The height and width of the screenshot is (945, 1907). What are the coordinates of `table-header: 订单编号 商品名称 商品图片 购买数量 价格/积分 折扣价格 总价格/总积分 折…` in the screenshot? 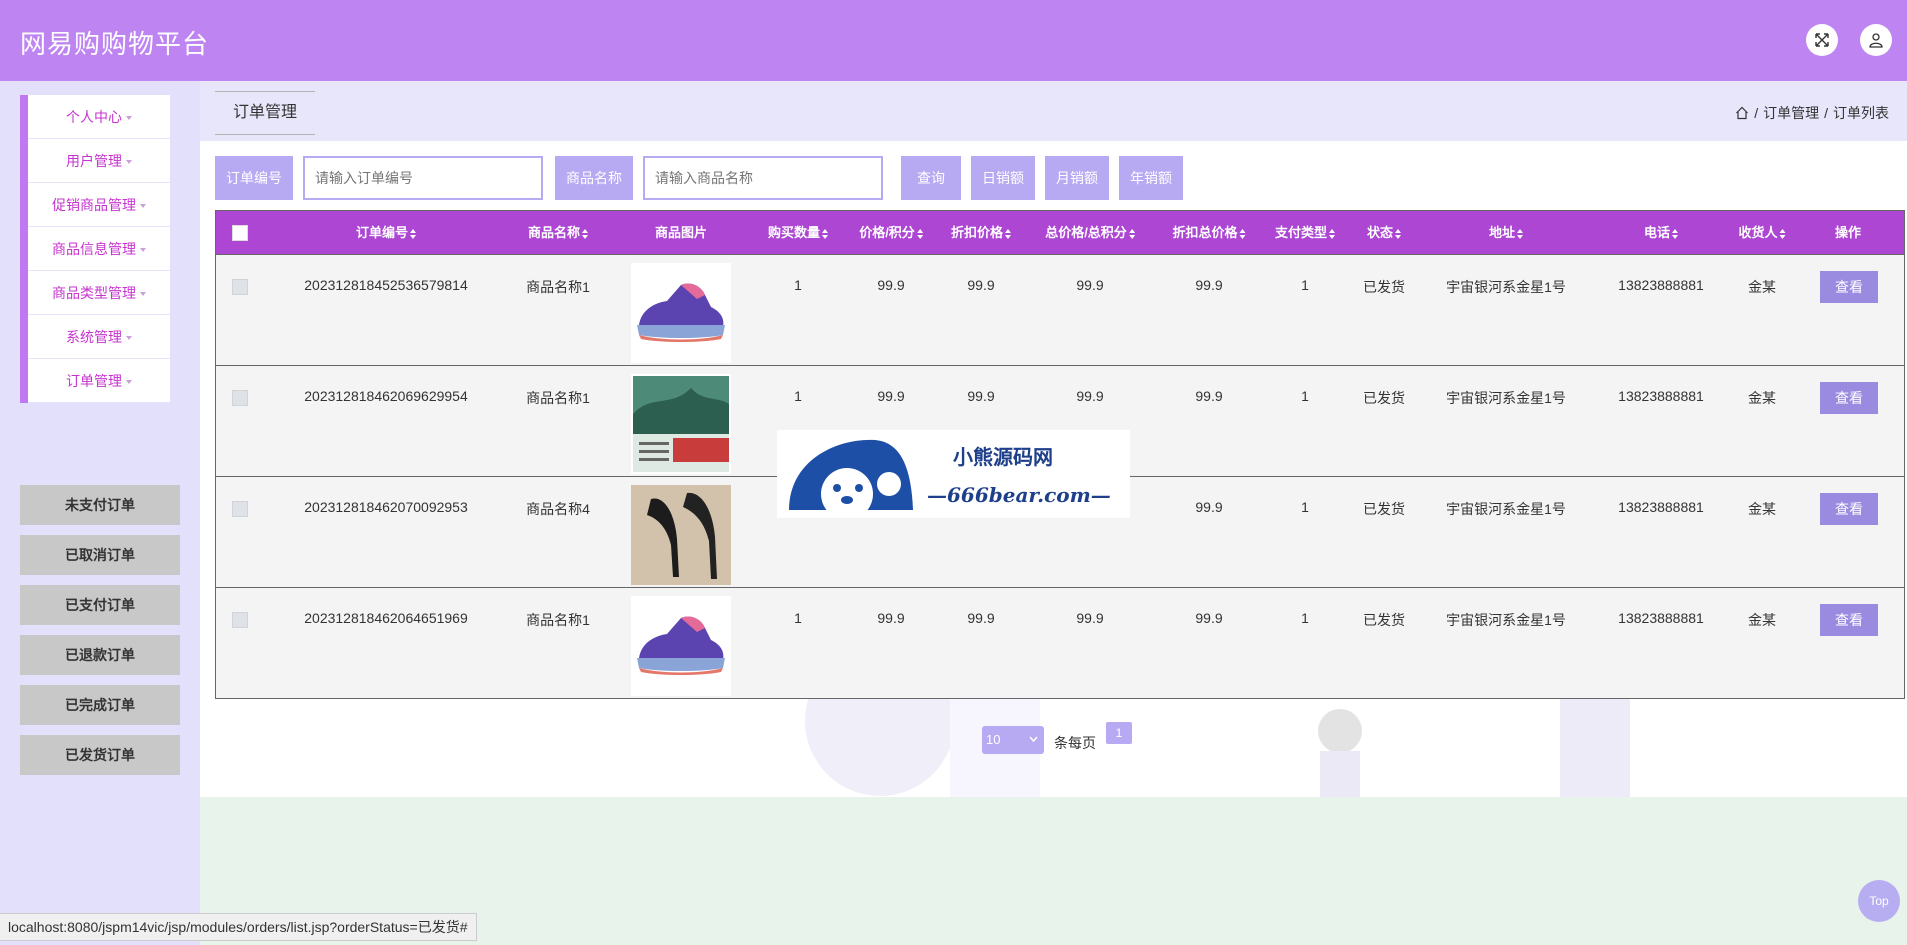 It's located at (1060, 232).